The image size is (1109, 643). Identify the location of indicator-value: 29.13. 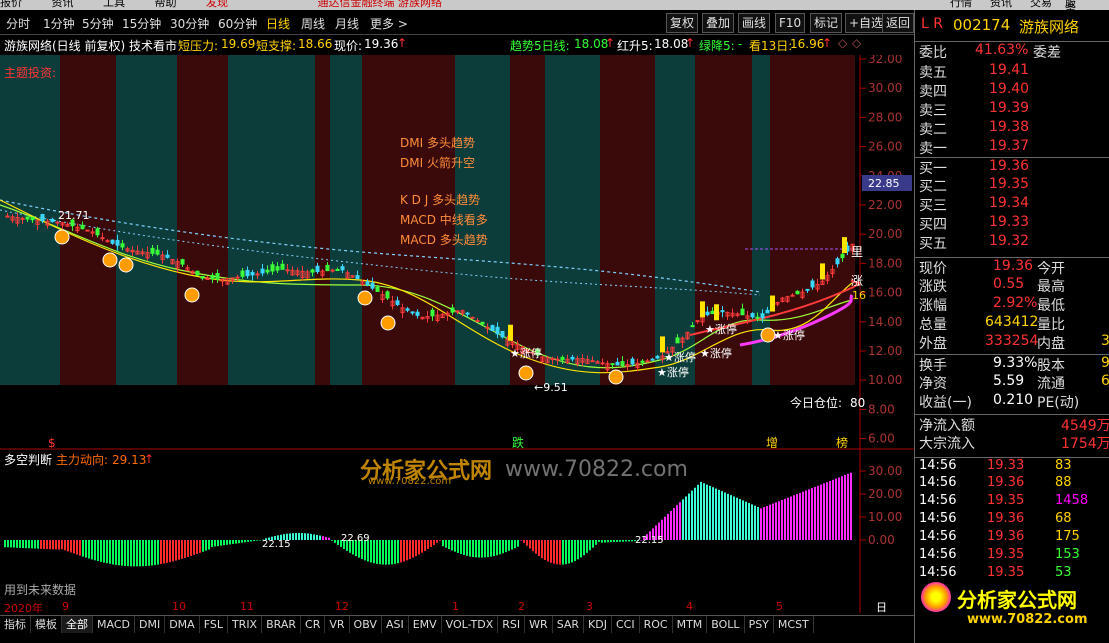
(129, 460).